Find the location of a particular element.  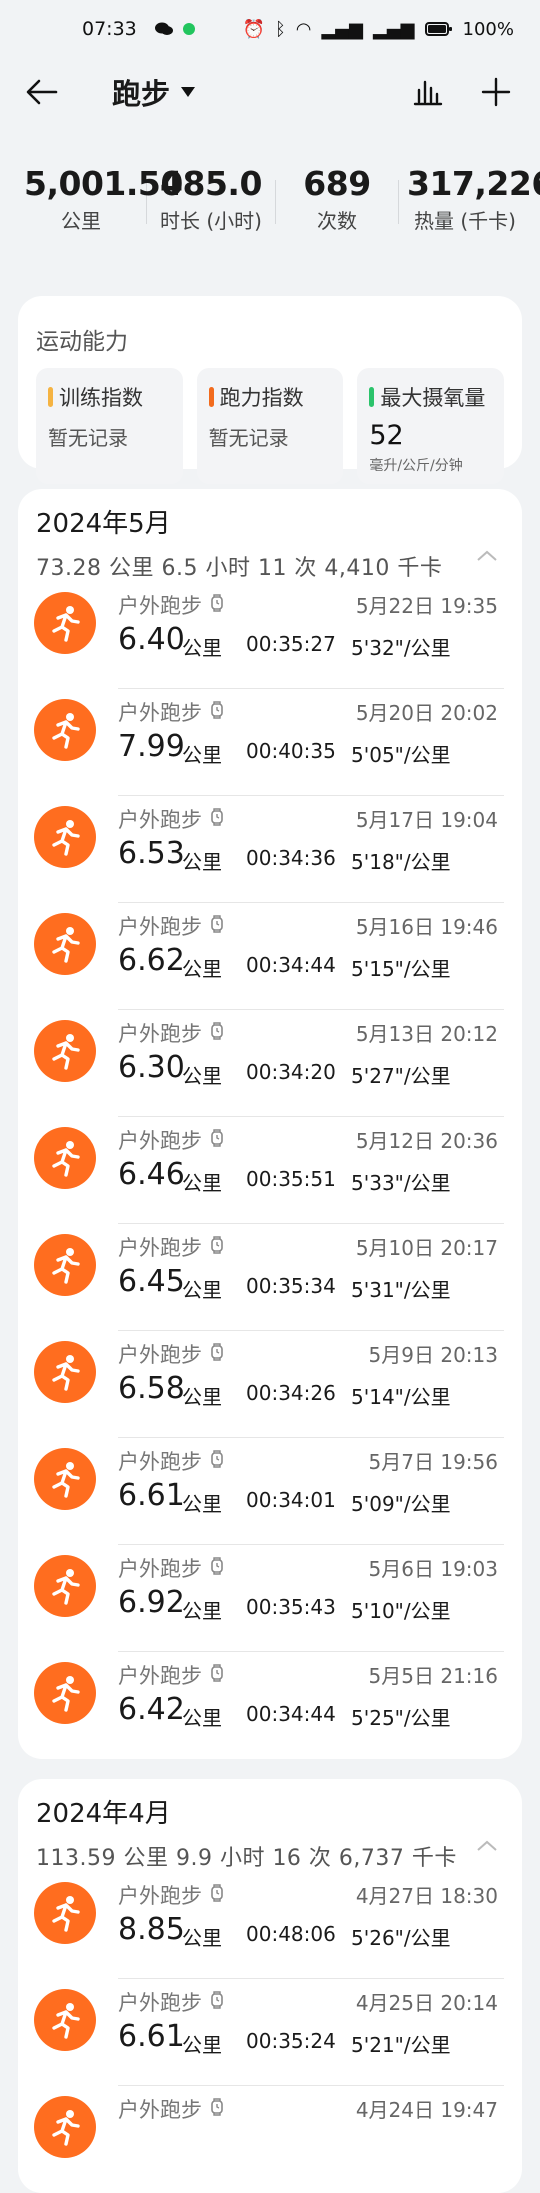

run-date: 4月25日 20:14 is located at coordinates (426, 2003).